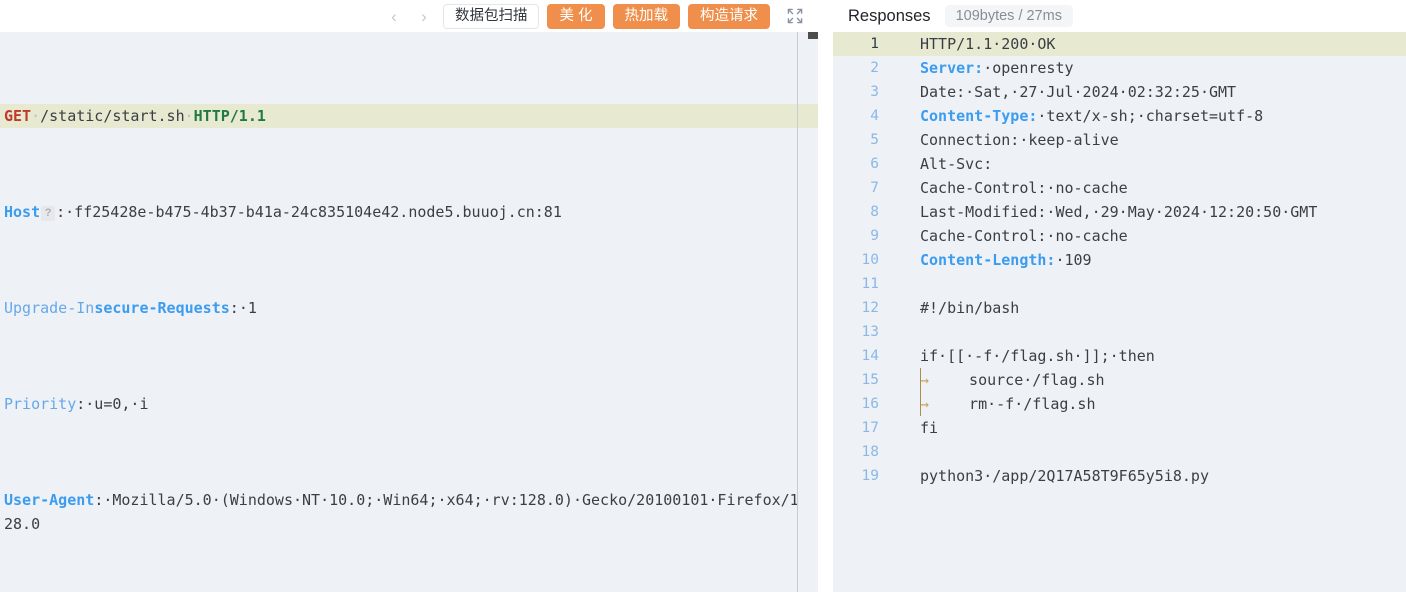 The width and height of the screenshot is (1406, 592). I want to click on request-method: GET, so click(18, 116).